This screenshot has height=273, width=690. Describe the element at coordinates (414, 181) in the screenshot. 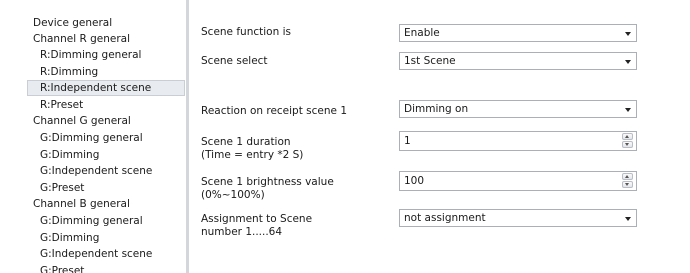

I see `brightness-value: 100` at that location.